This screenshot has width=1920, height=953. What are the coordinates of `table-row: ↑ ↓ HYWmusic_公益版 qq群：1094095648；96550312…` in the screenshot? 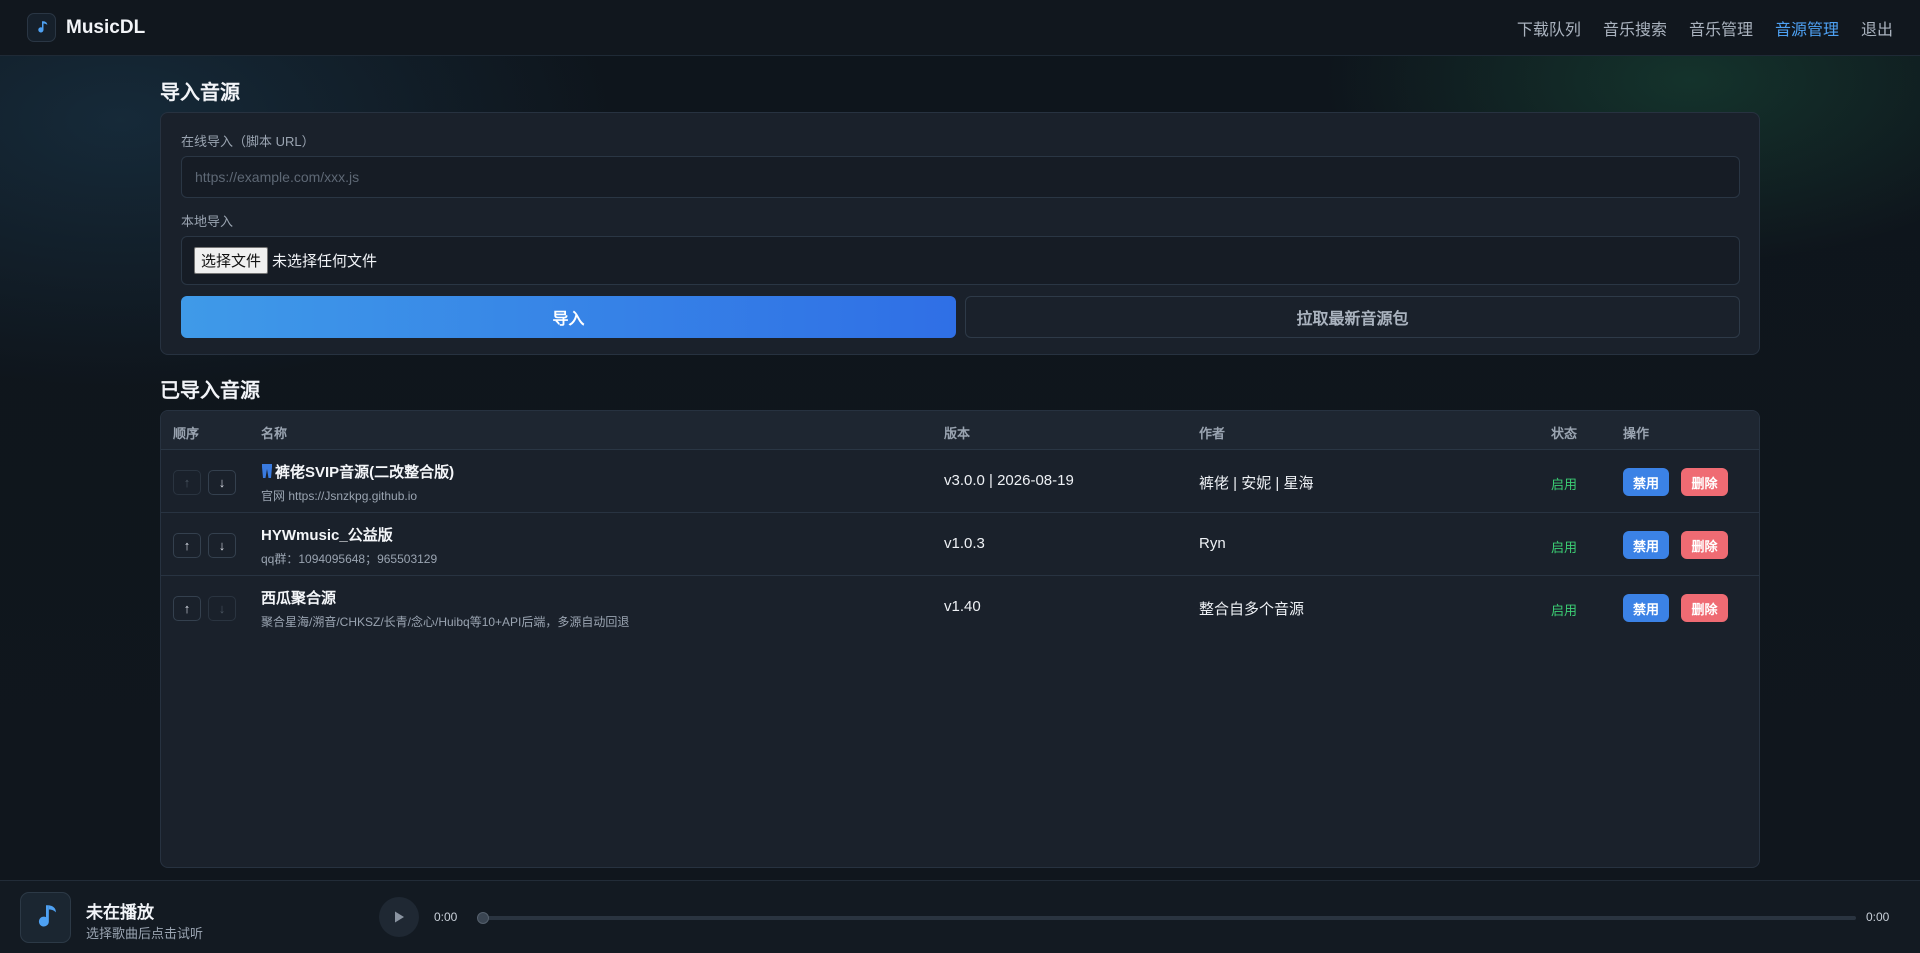 It's located at (960, 544).